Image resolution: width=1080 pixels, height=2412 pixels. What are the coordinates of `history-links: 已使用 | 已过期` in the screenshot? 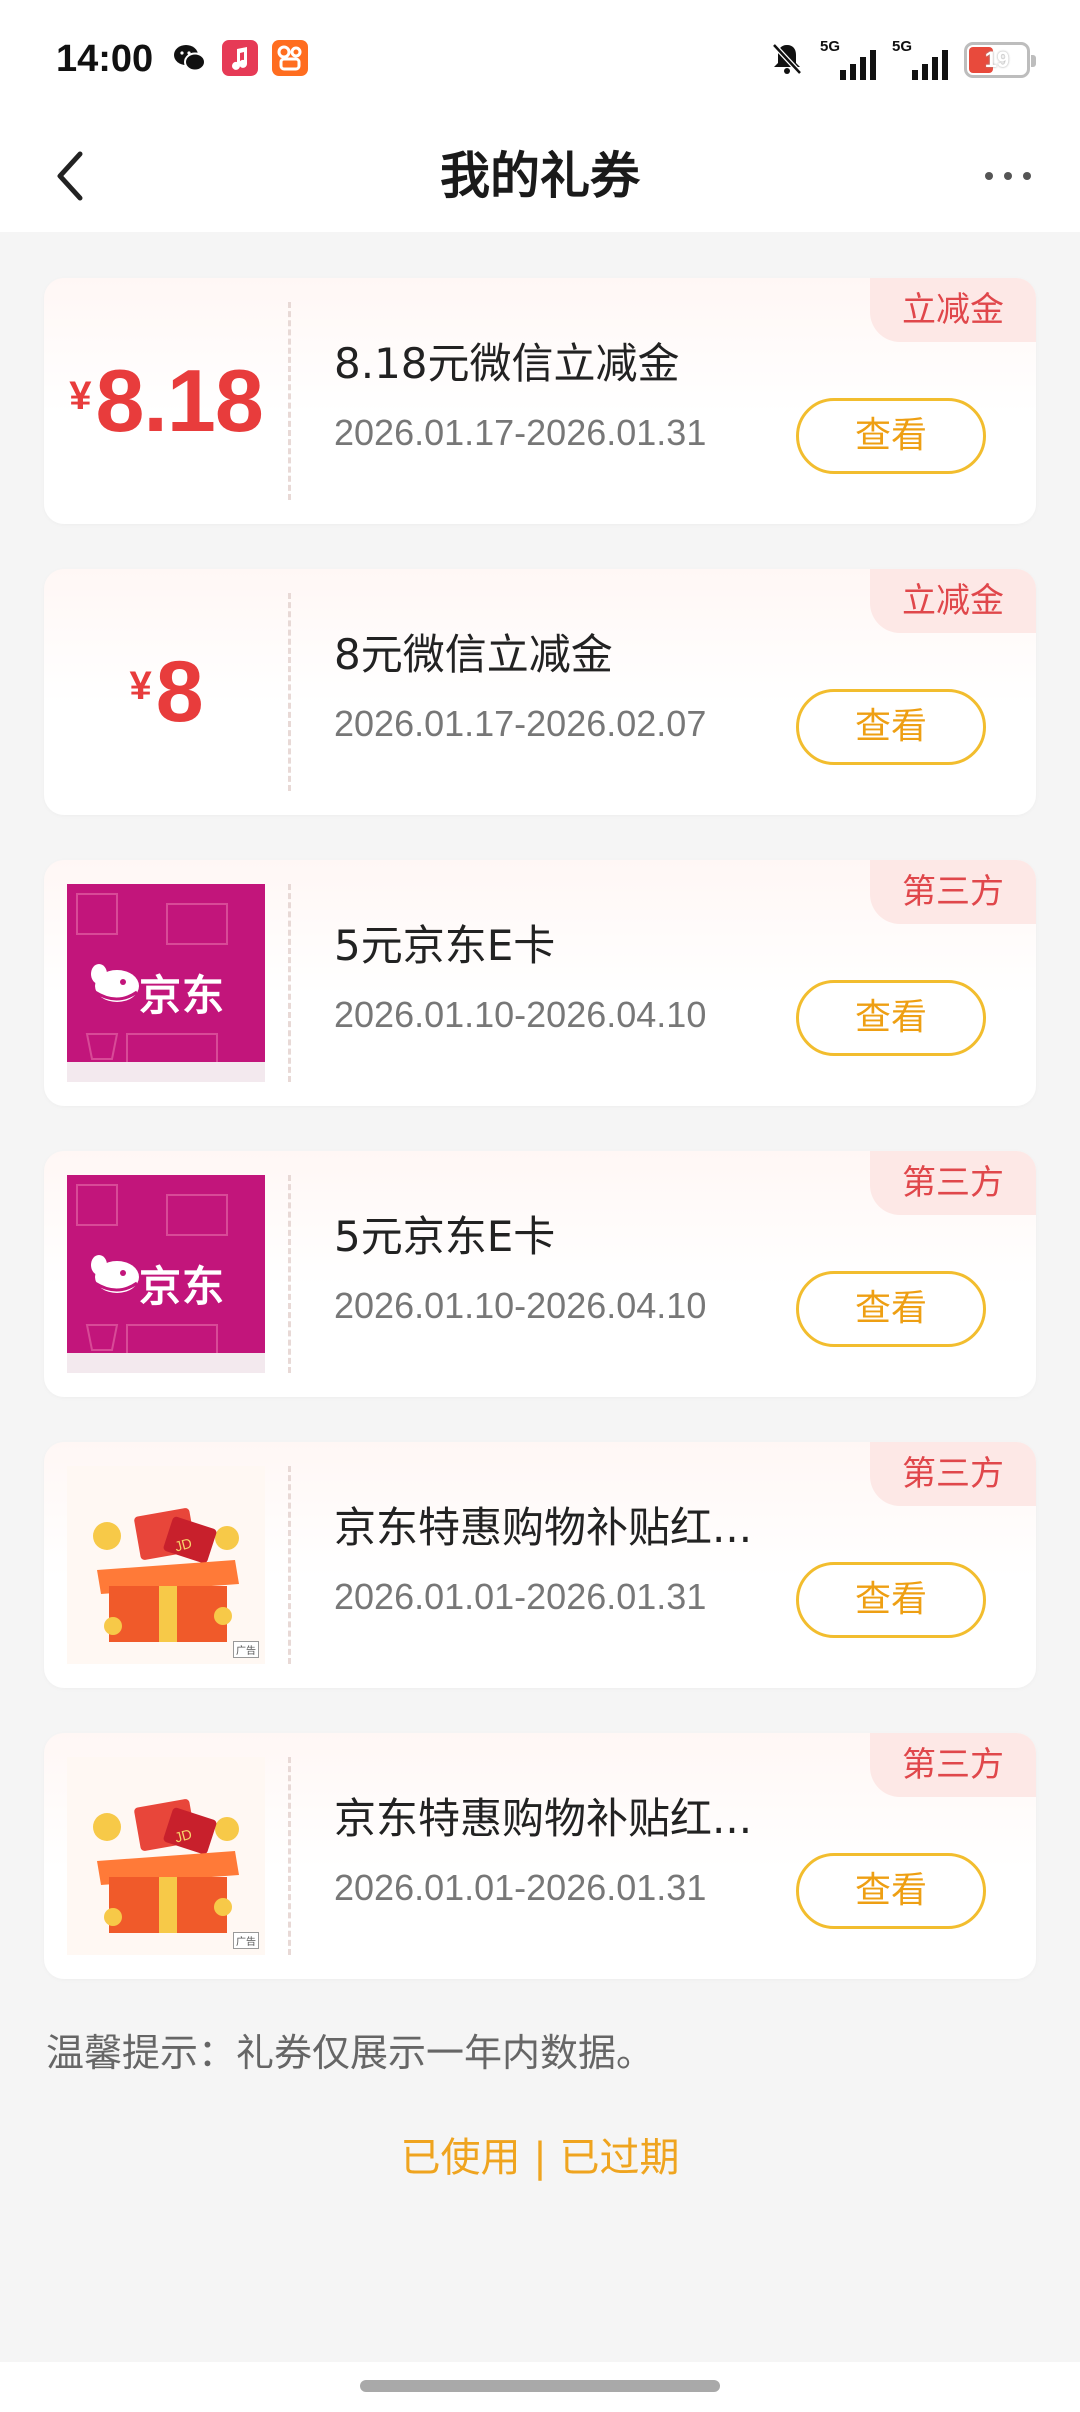 It's located at (540, 2154).